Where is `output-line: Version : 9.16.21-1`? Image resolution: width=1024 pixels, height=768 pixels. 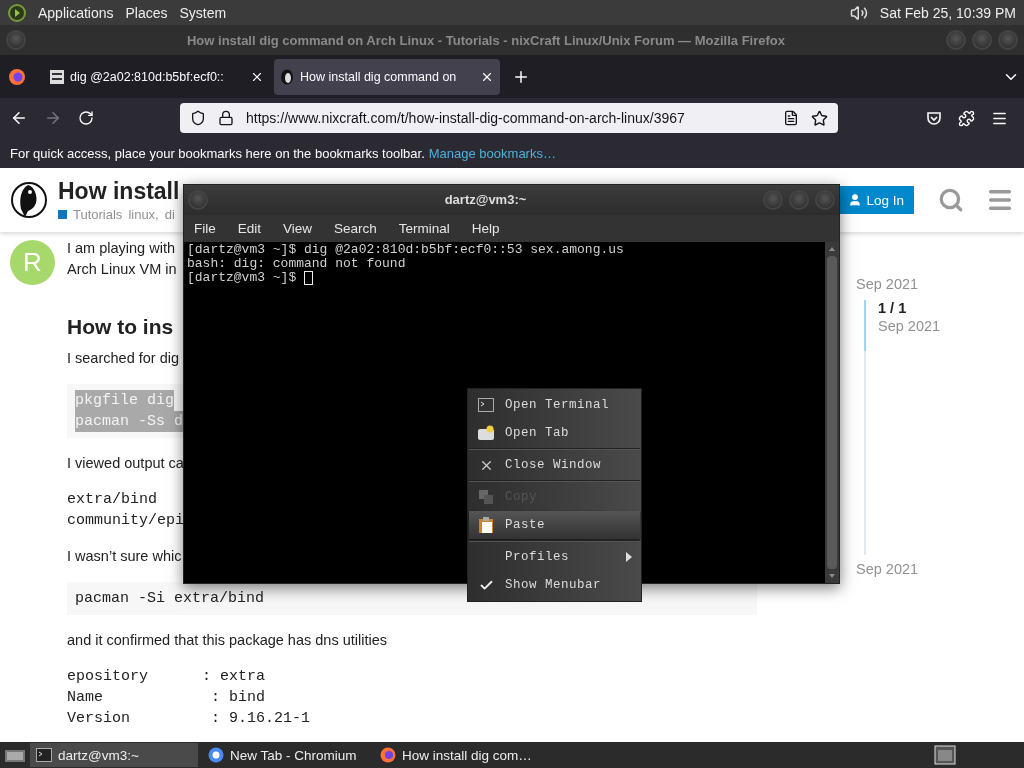
output-line: Version : 9.16.21-1 is located at coordinates (189, 719).